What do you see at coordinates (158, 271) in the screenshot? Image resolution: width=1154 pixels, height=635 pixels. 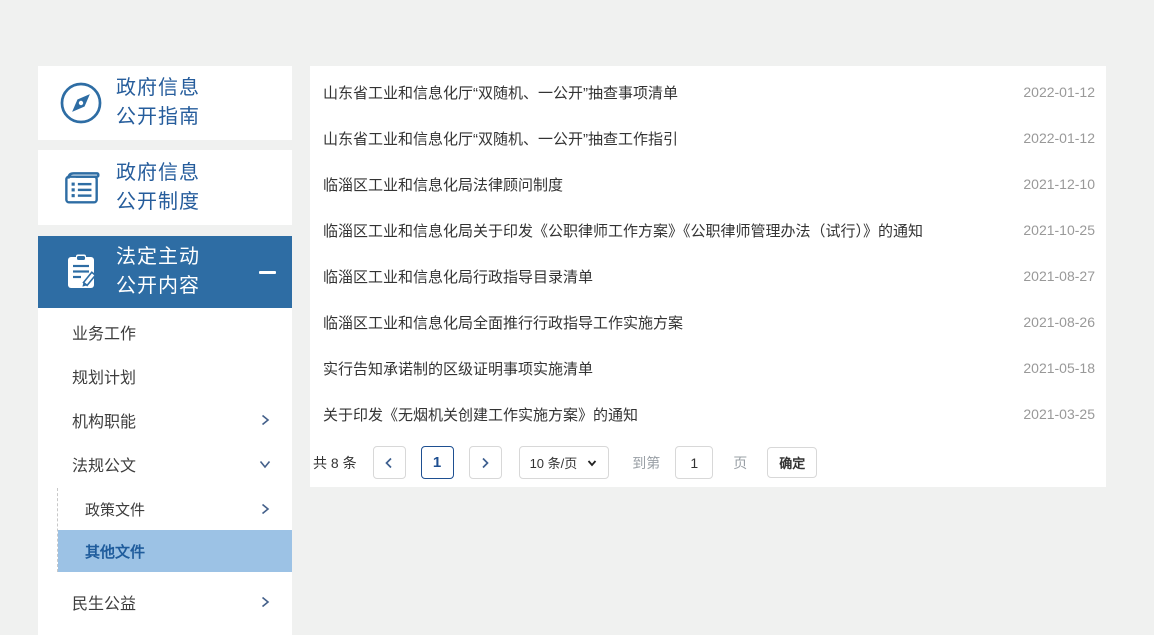 I see `sidebar-section-label: 法定主动 公开内容` at bounding box center [158, 271].